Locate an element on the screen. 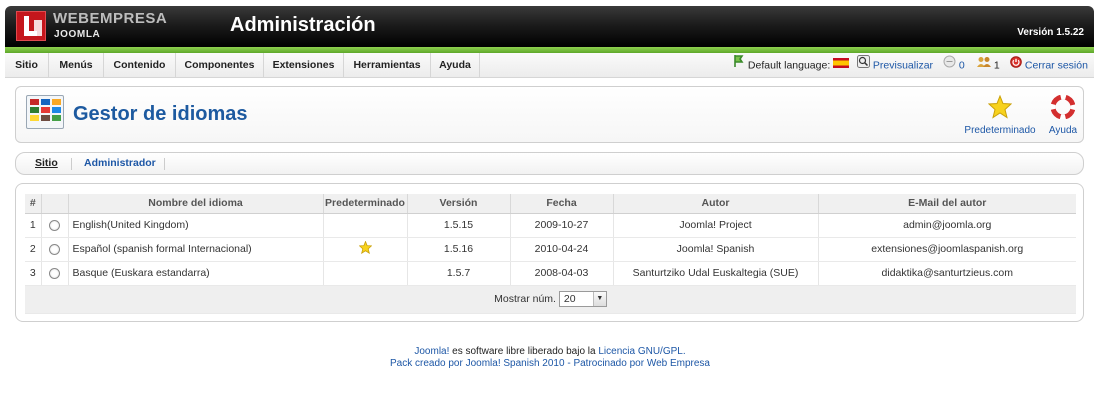 This screenshot has width=1100, height=404. row-email: didaktika@santurtzieus.com is located at coordinates (947, 273).